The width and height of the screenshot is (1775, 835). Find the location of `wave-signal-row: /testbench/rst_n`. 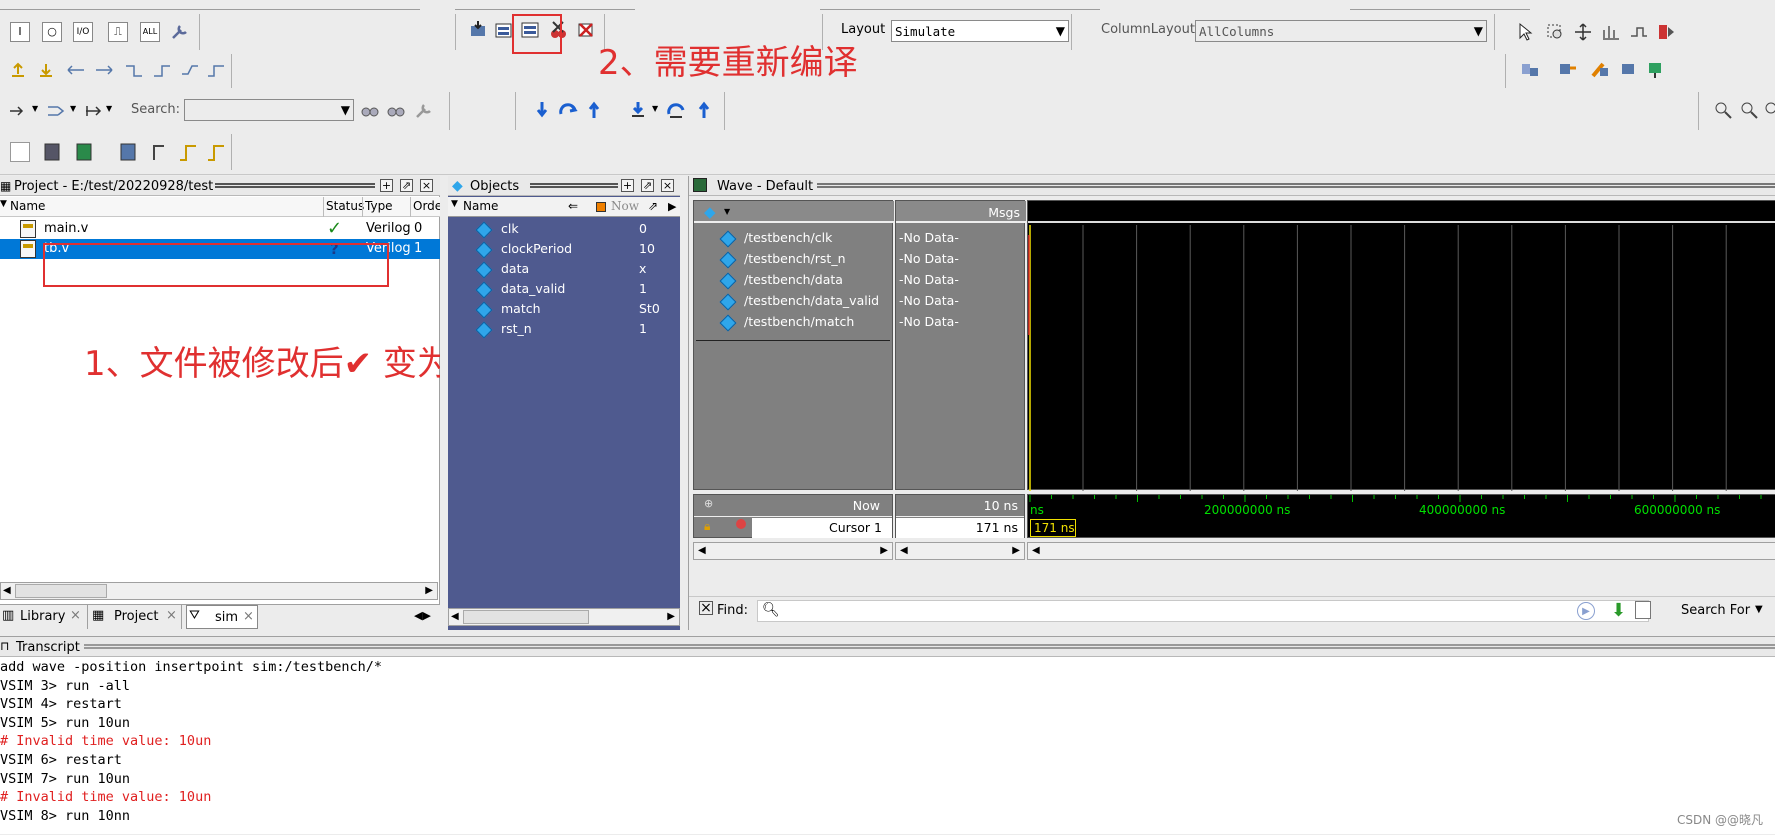

wave-signal-row: /testbench/rst_n is located at coordinates (794, 259).